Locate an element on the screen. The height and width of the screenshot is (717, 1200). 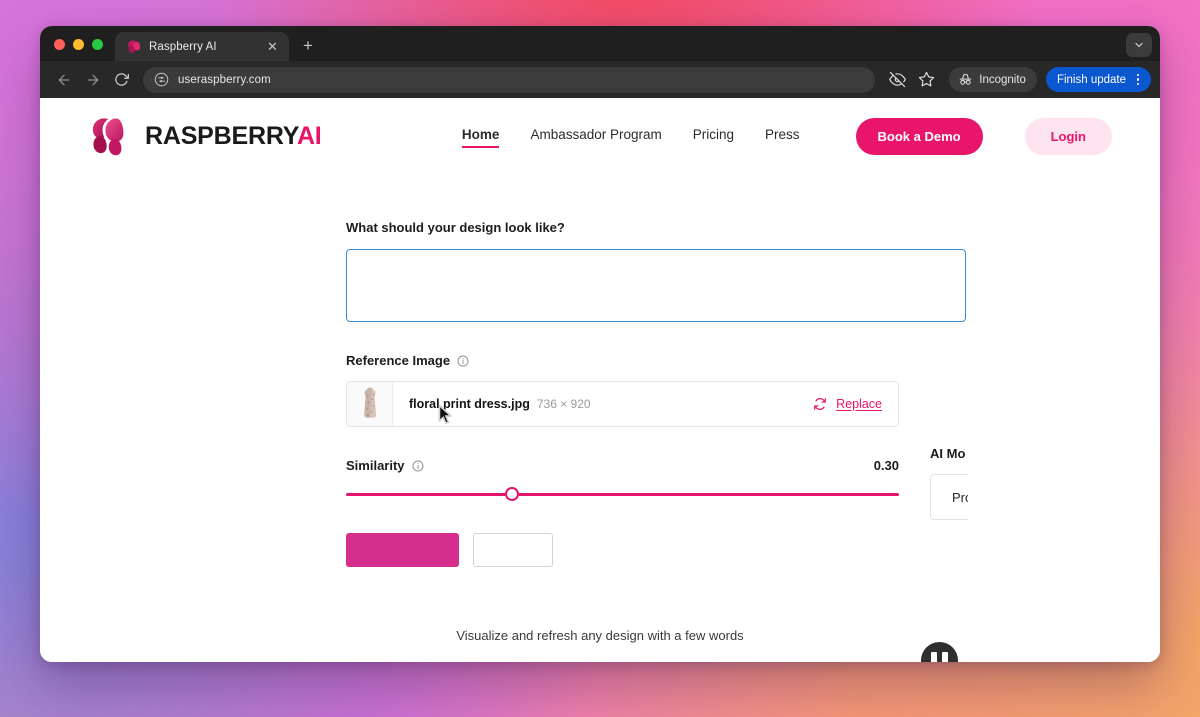
close-window-button is located at coordinates (59, 44).